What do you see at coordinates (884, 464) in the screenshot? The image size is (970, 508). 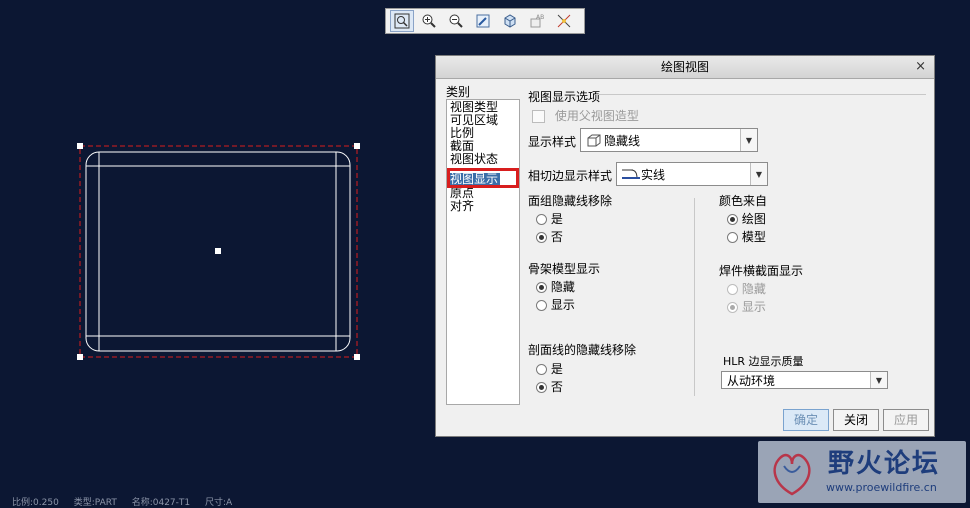 I see `watermark-title: 野火论坛` at bounding box center [884, 464].